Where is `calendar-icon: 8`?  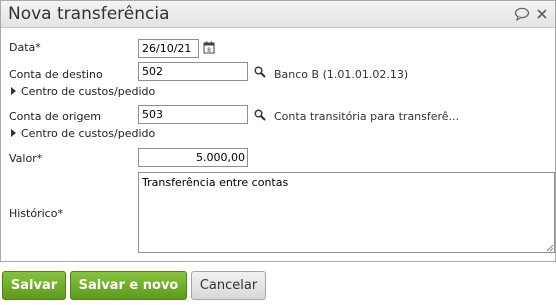
calendar-icon: 8 is located at coordinates (209, 49).